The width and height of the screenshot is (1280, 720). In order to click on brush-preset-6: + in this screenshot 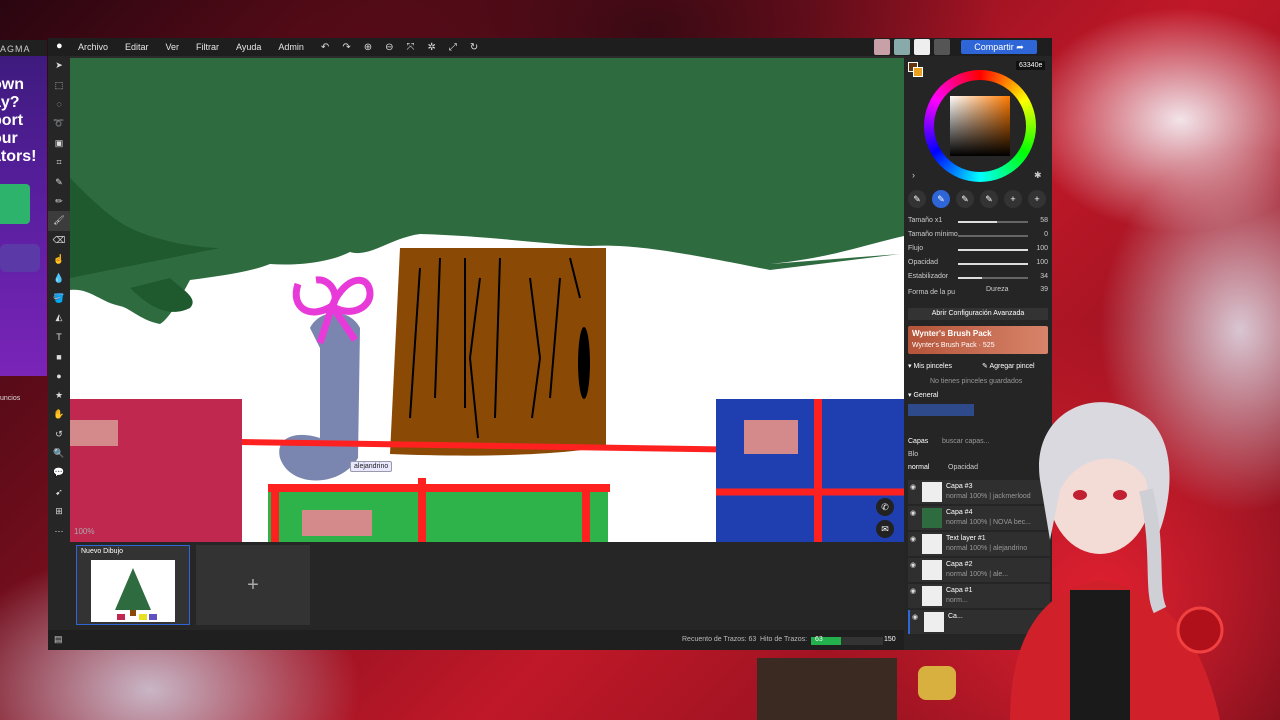, I will do `click(1037, 199)`.